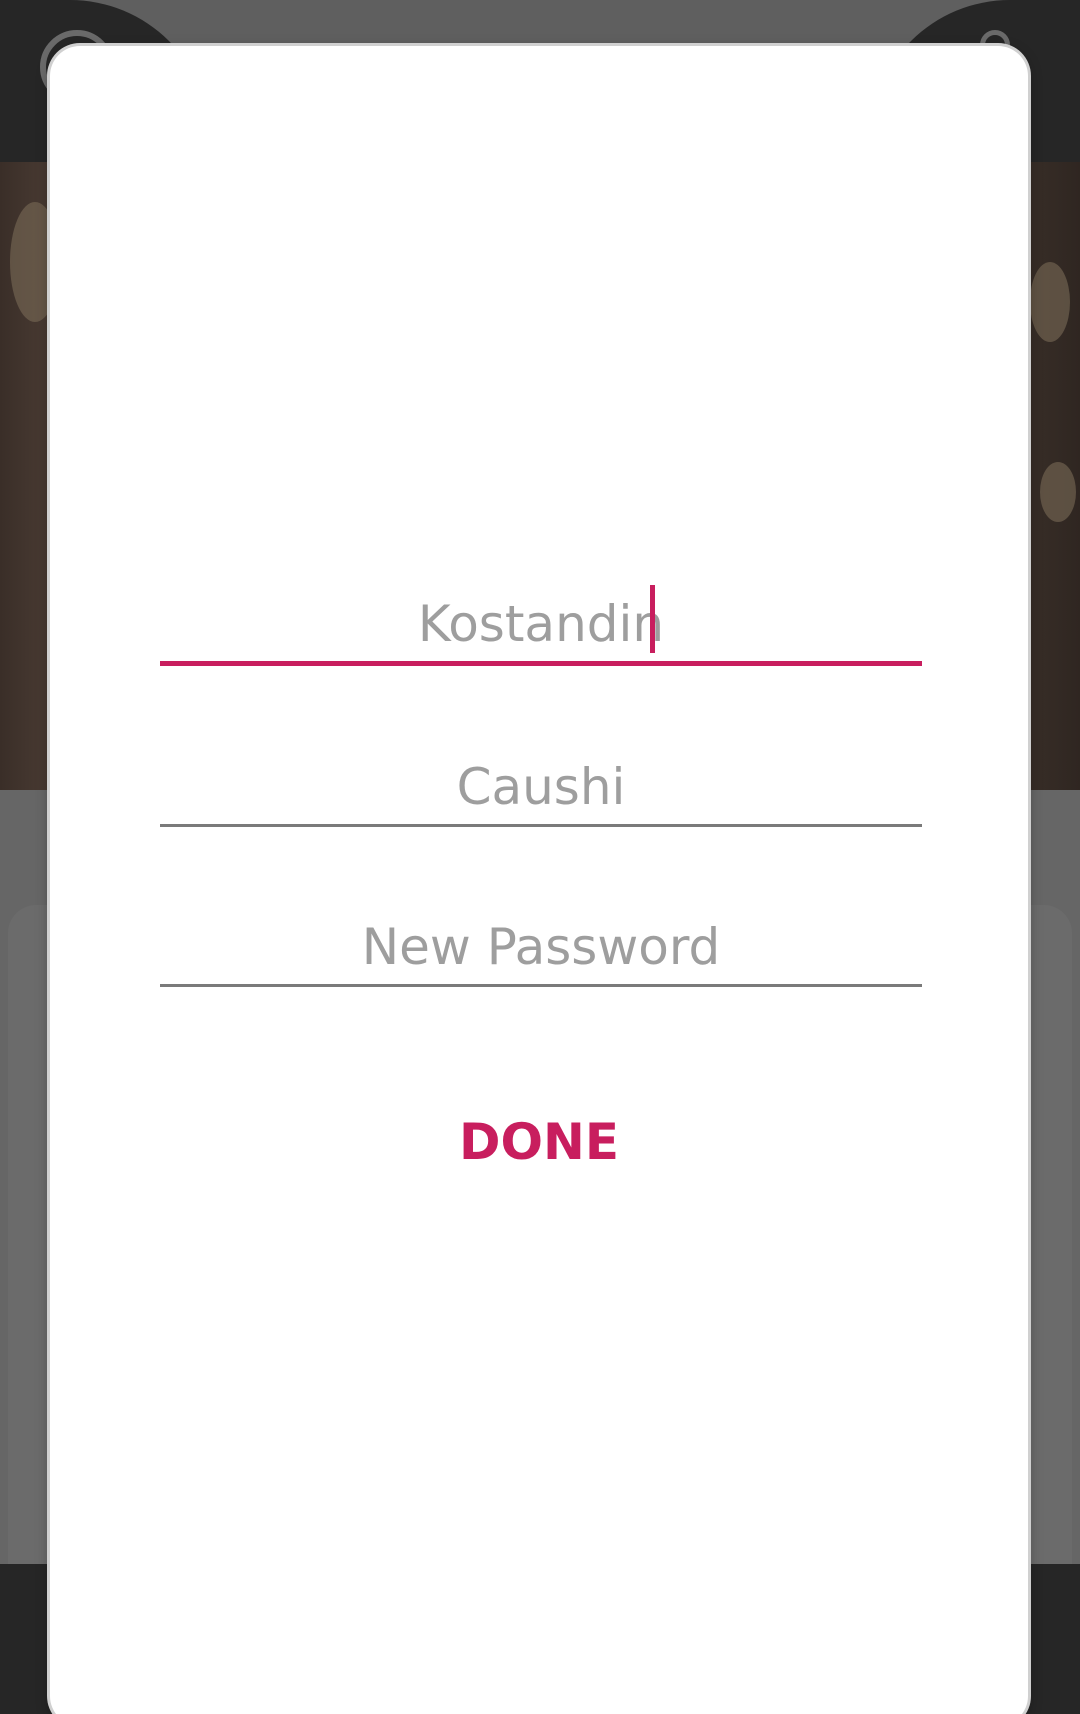 The width and height of the screenshot is (1080, 1714). I want to click on new-password-placeholder: New Password, so click(541, 947).